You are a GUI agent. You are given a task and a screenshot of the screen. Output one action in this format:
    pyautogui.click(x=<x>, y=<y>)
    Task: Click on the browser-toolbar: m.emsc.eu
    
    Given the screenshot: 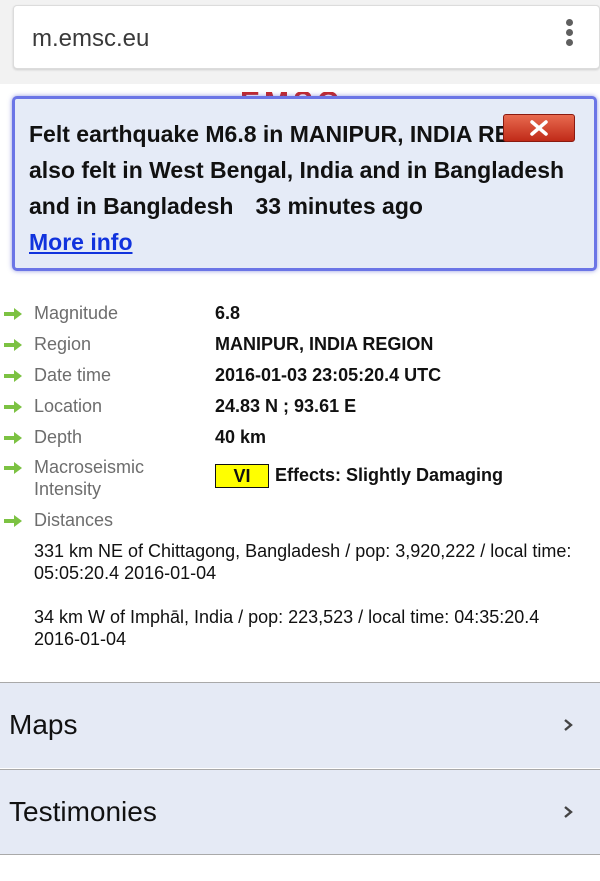 What is the action you would take?
    pyautogui.click(x=300, y=42)
    